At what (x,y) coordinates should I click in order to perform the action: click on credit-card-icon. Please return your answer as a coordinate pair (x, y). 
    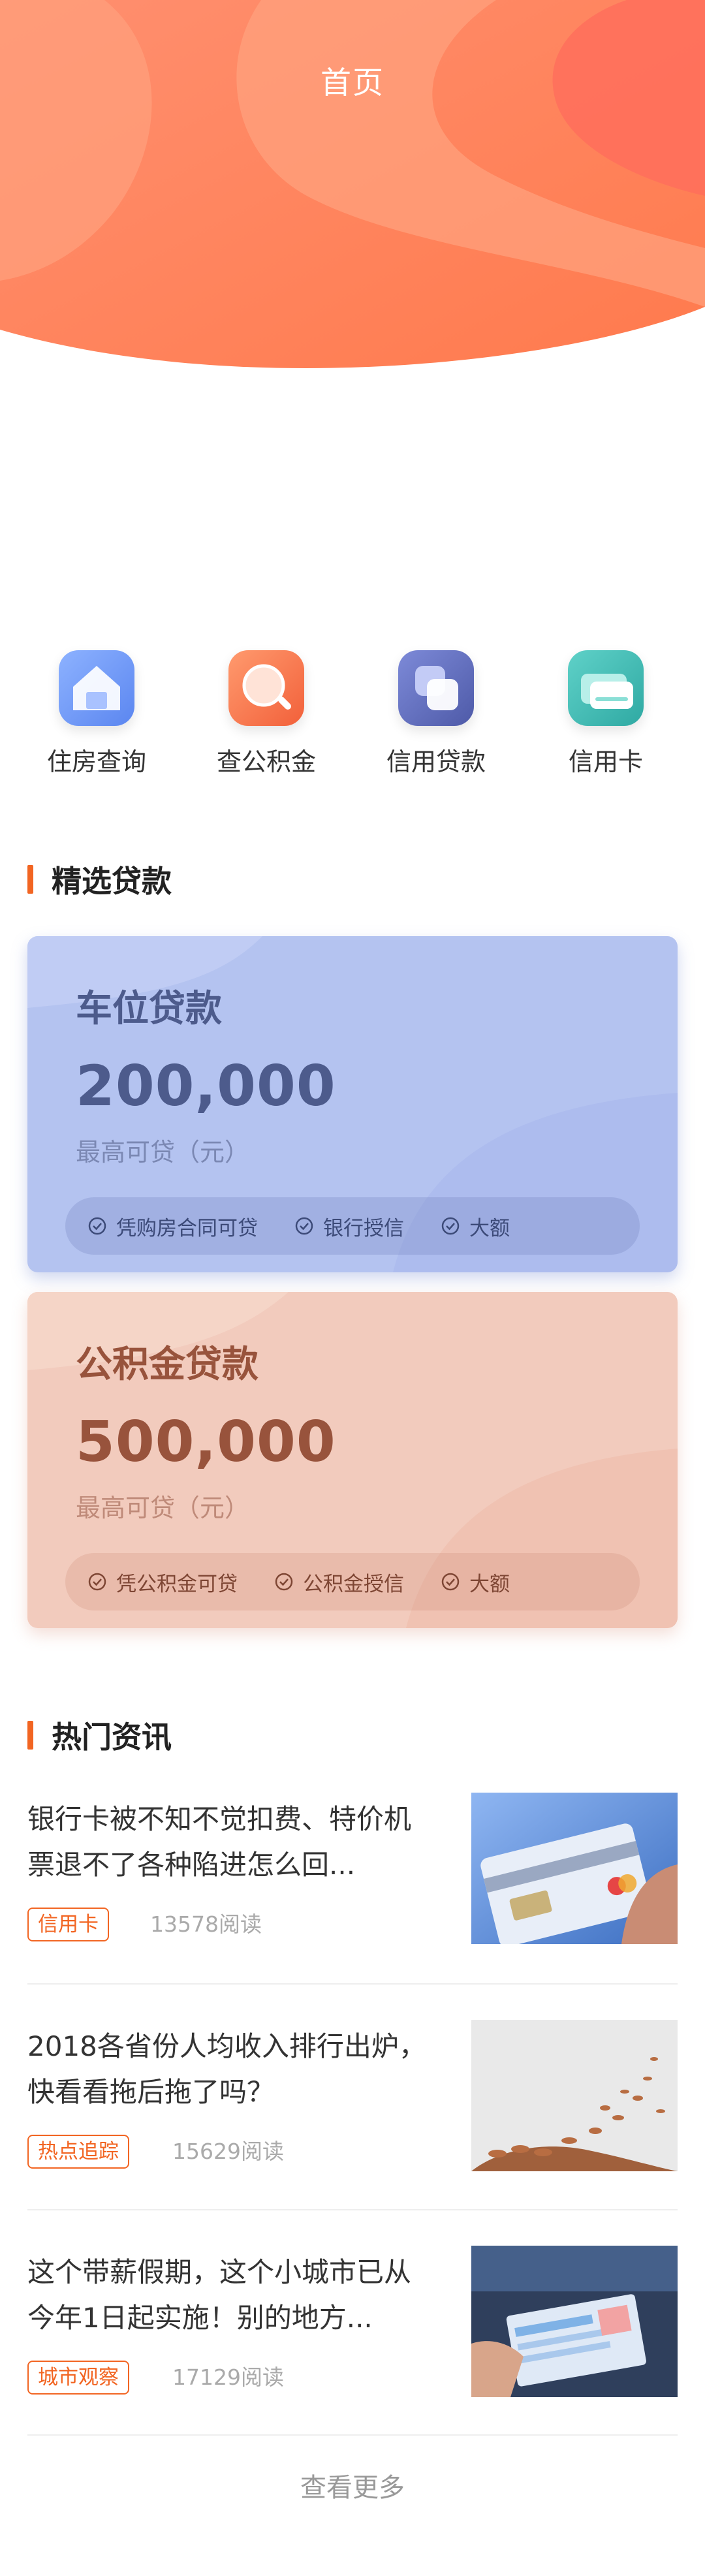
    Looking at the image, I should click on (606, 688).